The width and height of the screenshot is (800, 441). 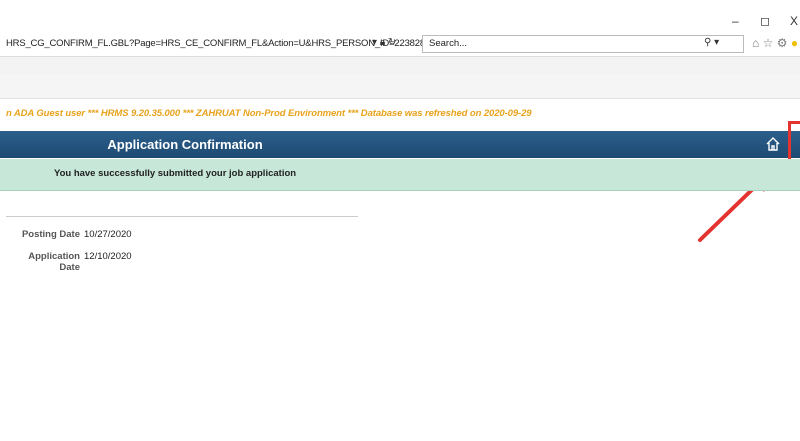 I want to click on dropdown-icon: ▾, so click(x=374, y=42).